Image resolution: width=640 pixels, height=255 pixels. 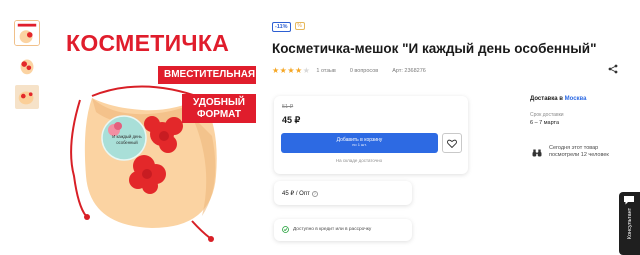 I want to click on wholesale-price: 45 ₽ / Опт ?, so click(x=300, y=193).